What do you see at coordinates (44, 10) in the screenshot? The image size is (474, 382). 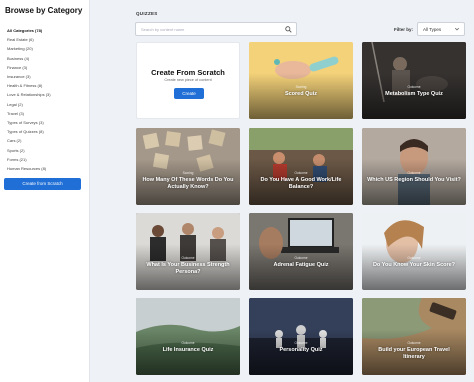 I see `sidebar-title: Browse by Category` at bounding box center [44, 10].